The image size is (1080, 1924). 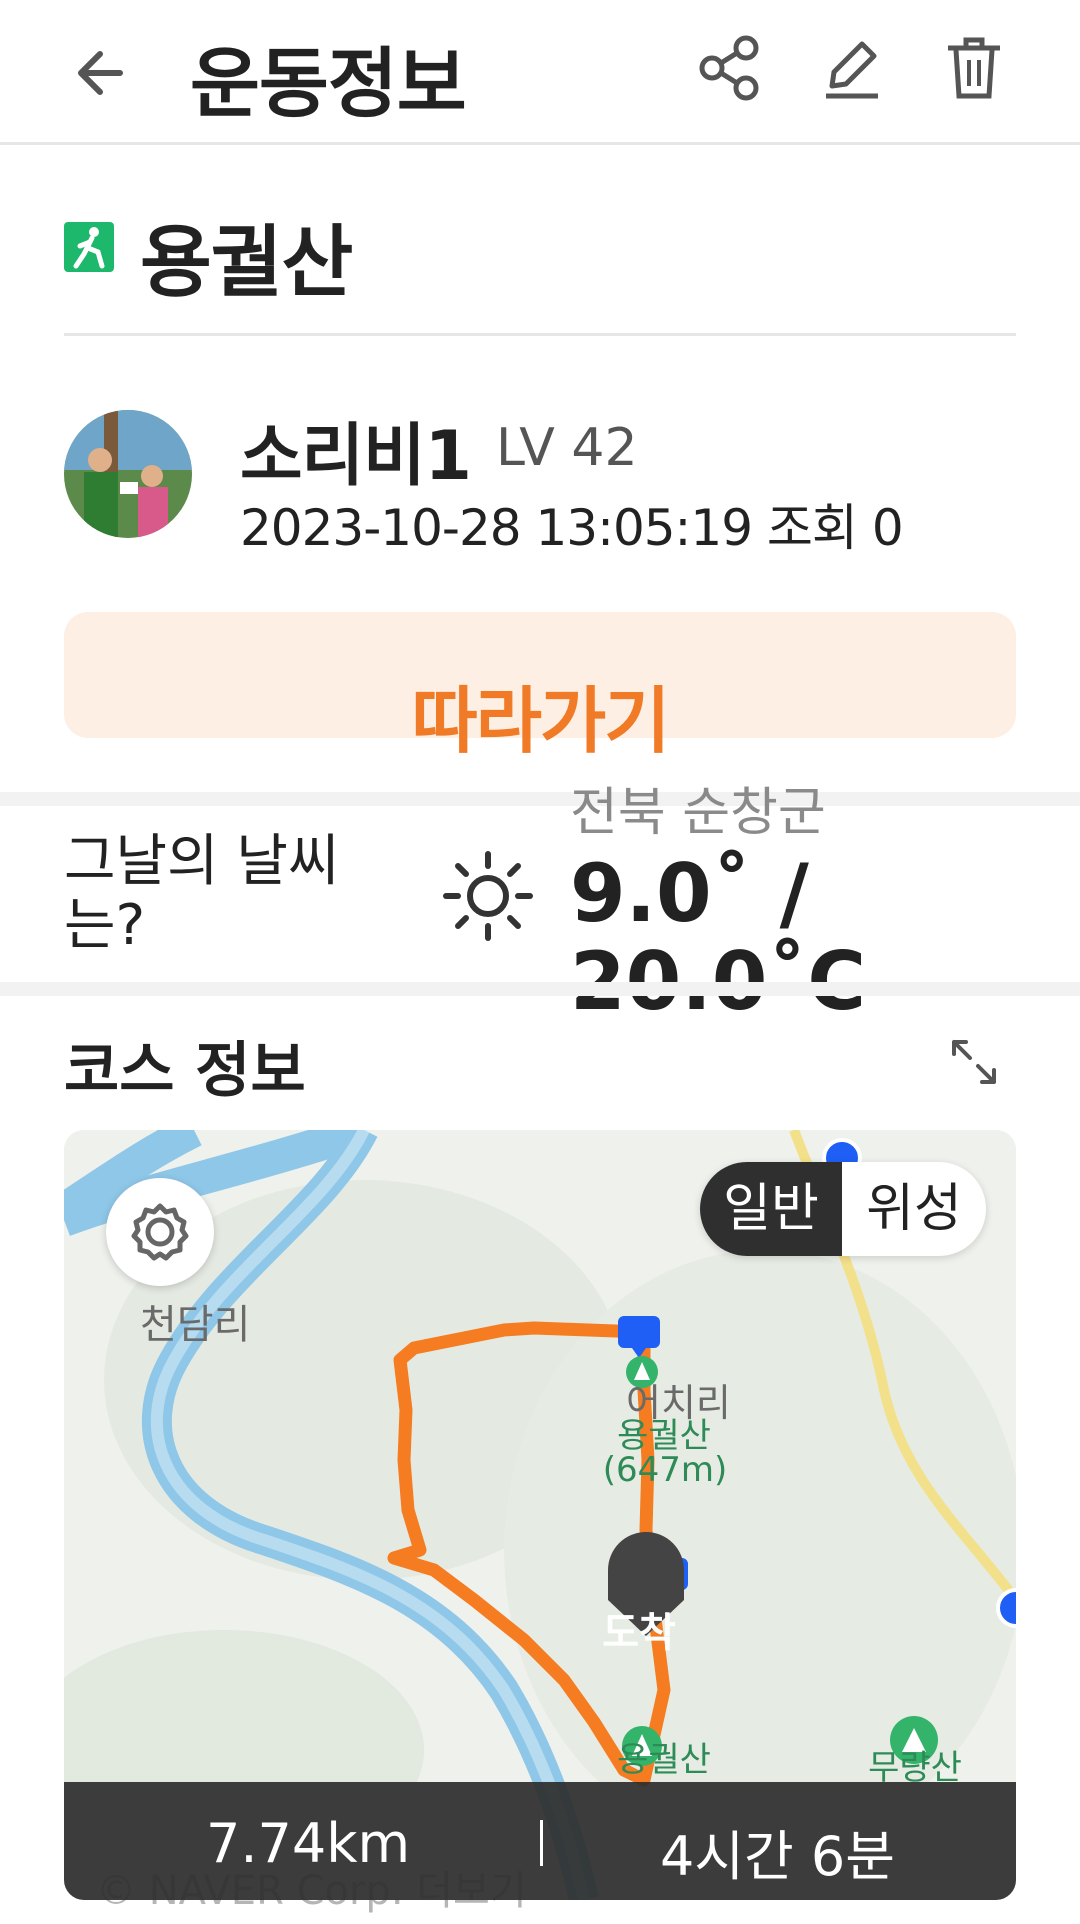 I want to click on top-app-bar, so click(x=540, y=72).